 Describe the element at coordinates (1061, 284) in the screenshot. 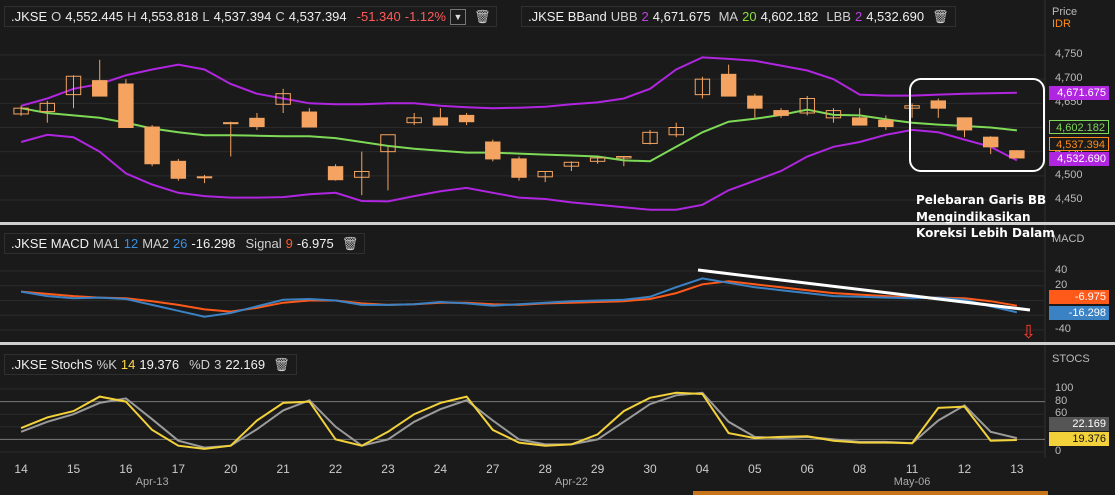

I see `macd-tick-label: 20` at that location.